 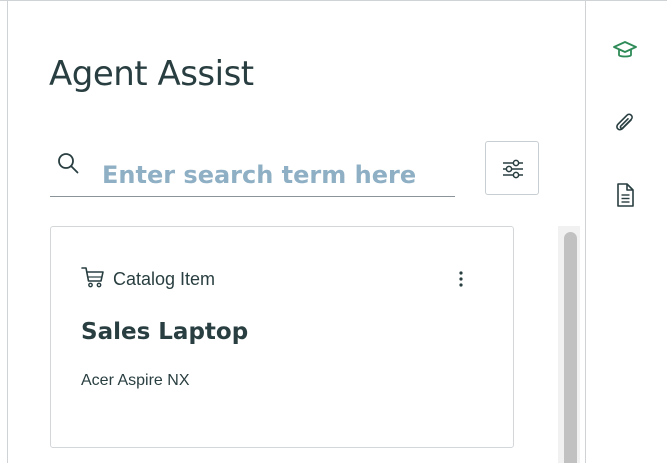 What do you see at coordinates (625, 51) in the screenshot?
I see `graduation-cap-icon` at bounding box center [625, 51].